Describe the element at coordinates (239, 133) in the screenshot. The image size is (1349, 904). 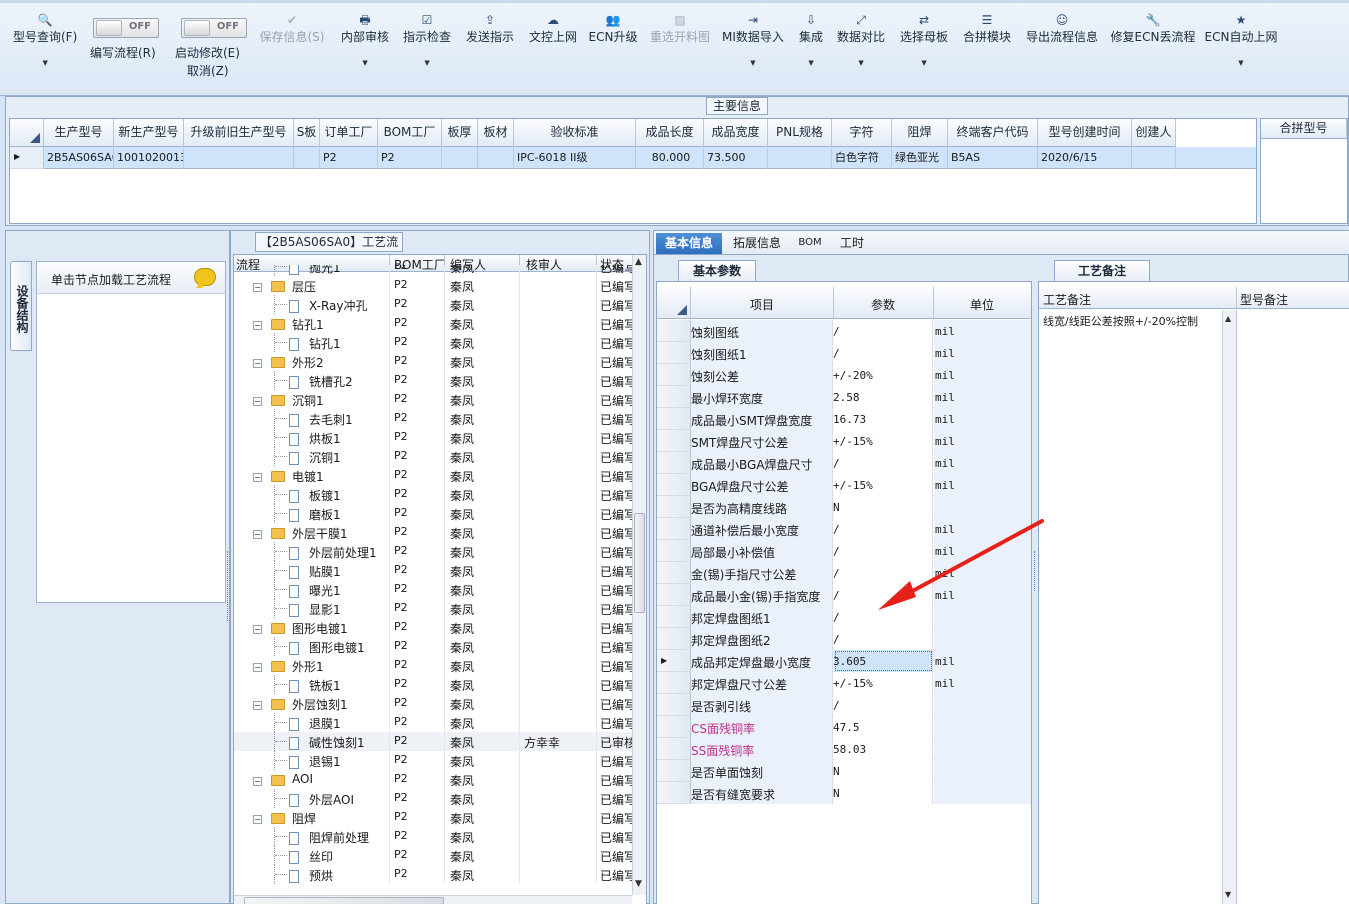
I see `main-info-col: 升级前旧生产型号` at that location.